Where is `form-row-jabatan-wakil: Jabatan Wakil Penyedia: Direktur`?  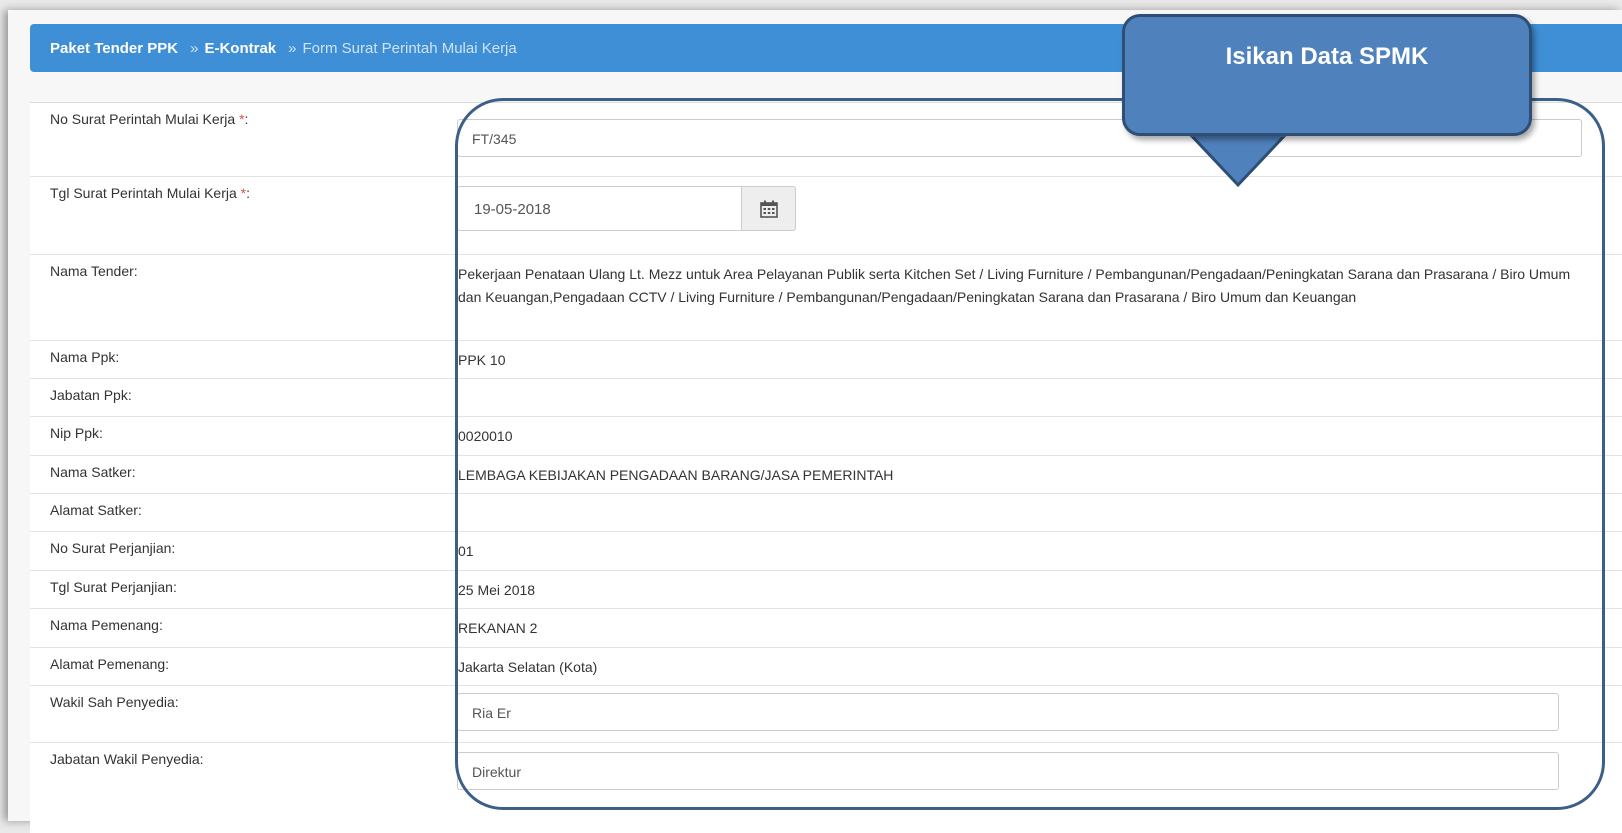 form-row-jabatan-wakil: Jabatan Wakil Penyedia: Direktur is located at coordinates (826, 787).